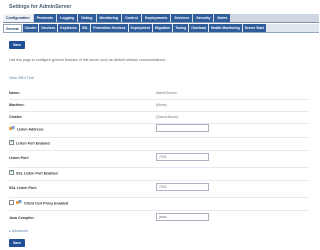  I want to click on expand-arrow-icon: ▸, so click(10, 231).